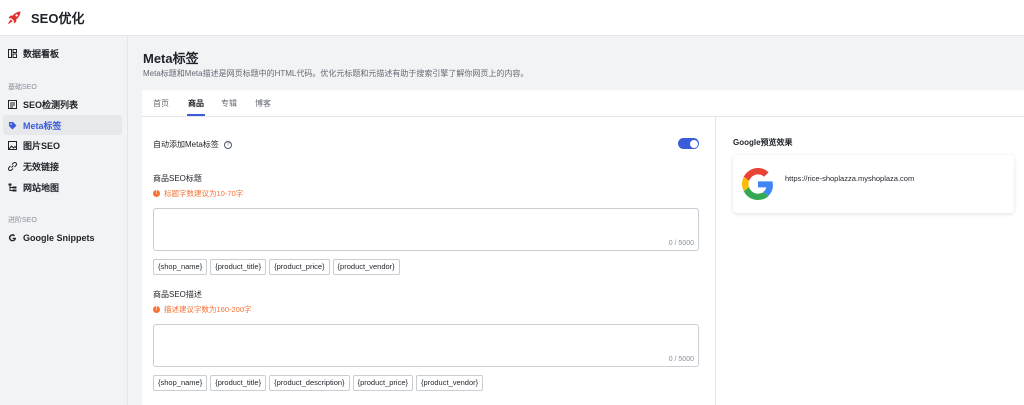 This screenshot has height=405, width=1024. Describe the element at coordinates (12, 187) in the screenshot. I see `sitemap-icon` at that location.